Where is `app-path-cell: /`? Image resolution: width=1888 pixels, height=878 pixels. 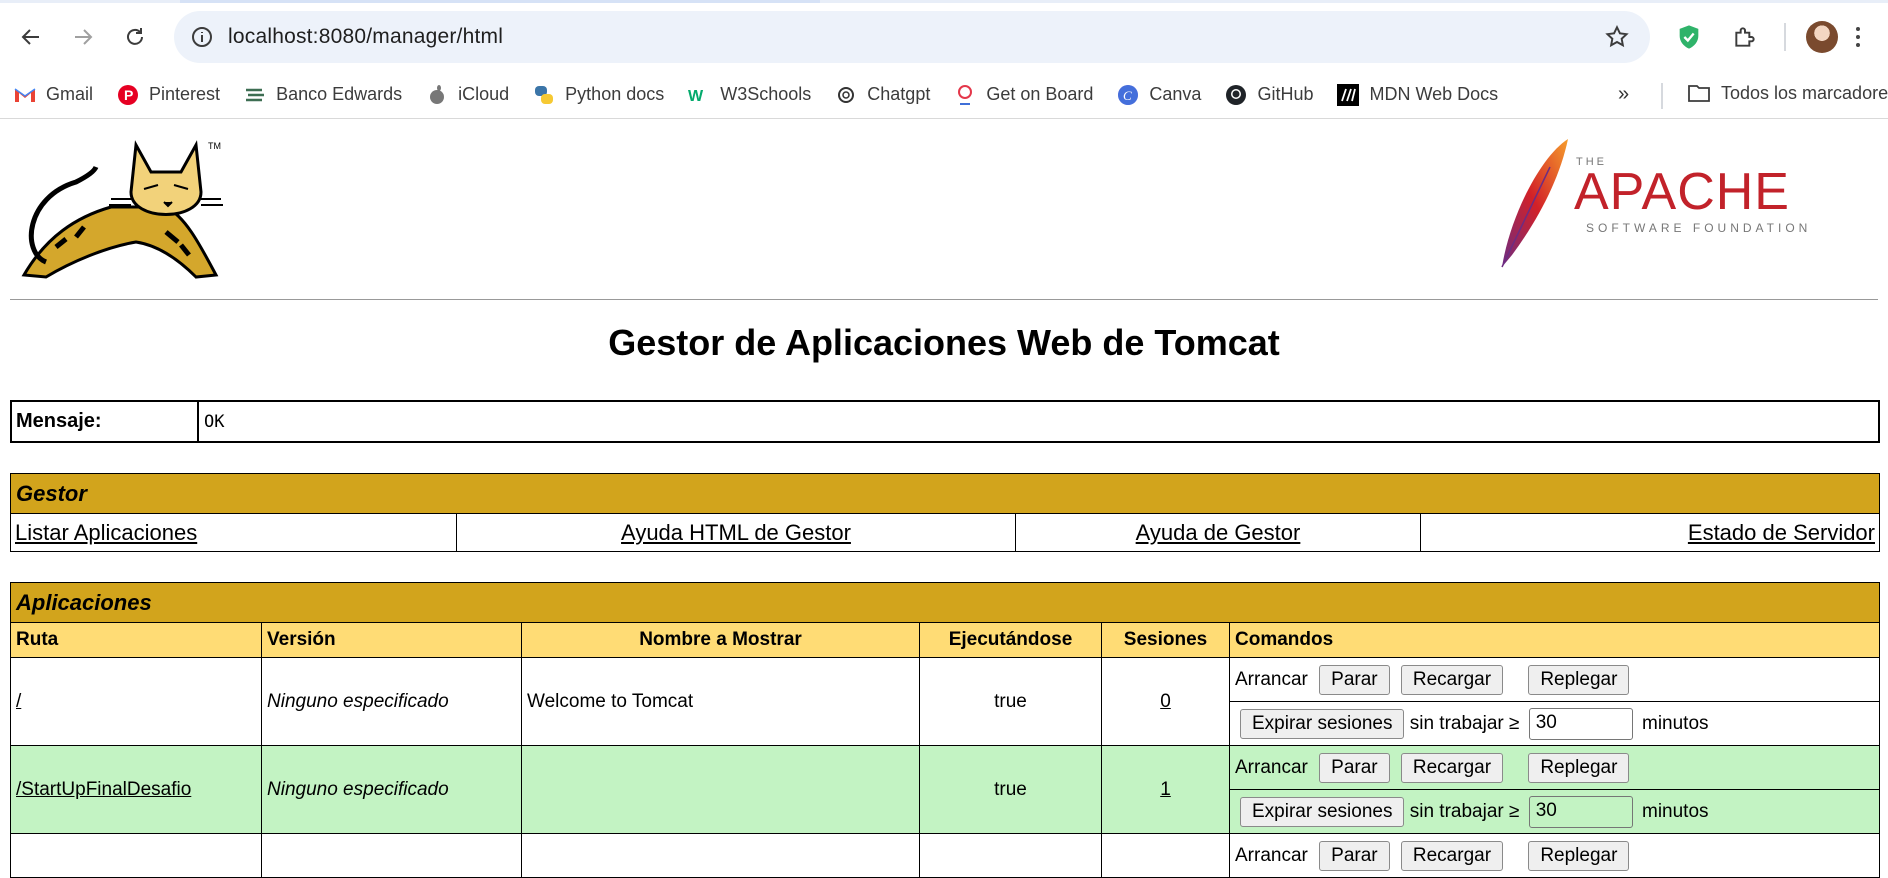 app-path-cell: / is located at coordinates (136, 701).